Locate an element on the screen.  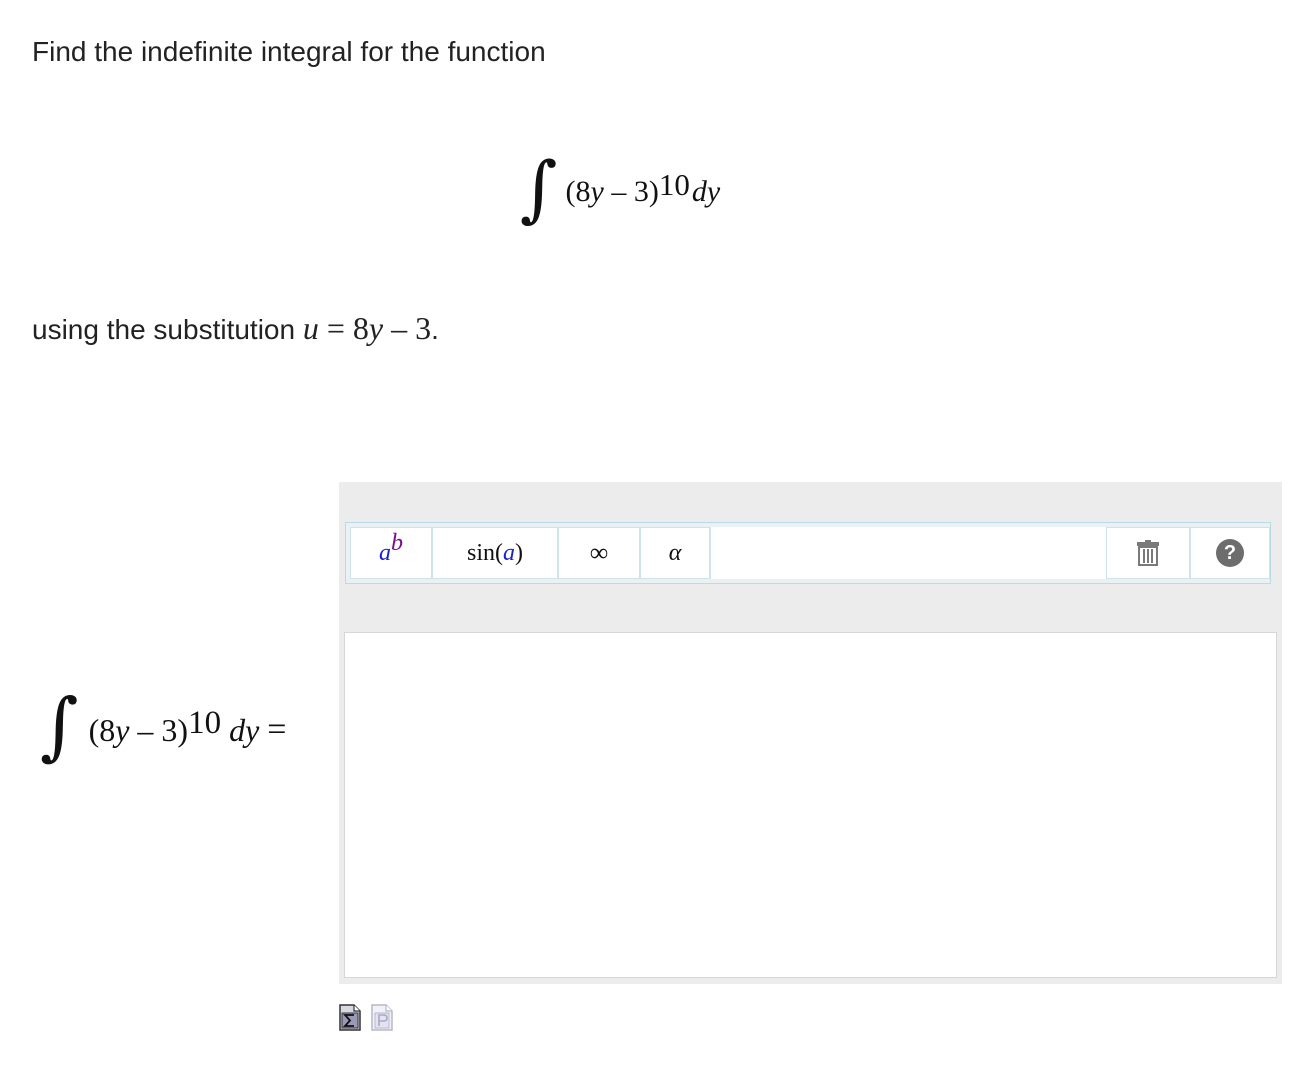
infinity-button: ∞ is located at coordinates (599, 553).